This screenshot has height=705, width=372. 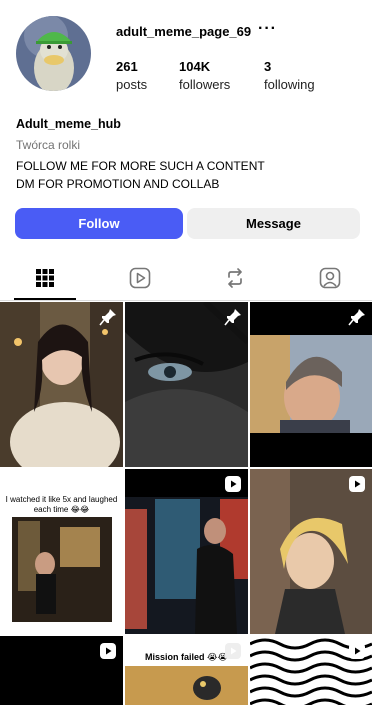 What do you see at coordinates (140, 166) in the screenshot?
I see `bio-line: FOLLOW ME FOR MORE SUCH A CONTENT` at bounding box center [140, 166].